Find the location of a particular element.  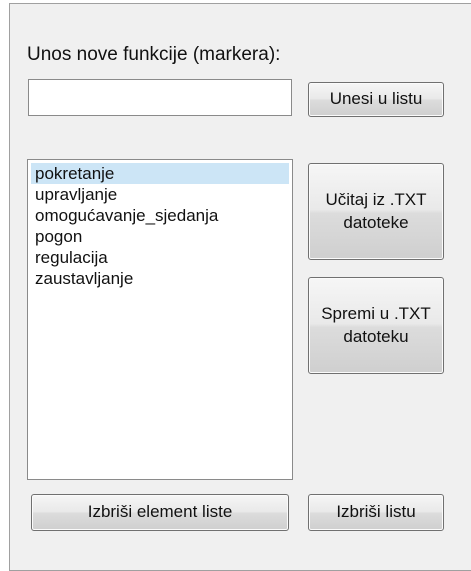

add-to-list-button: Unesi u listu is located at coordinates (376, 99).